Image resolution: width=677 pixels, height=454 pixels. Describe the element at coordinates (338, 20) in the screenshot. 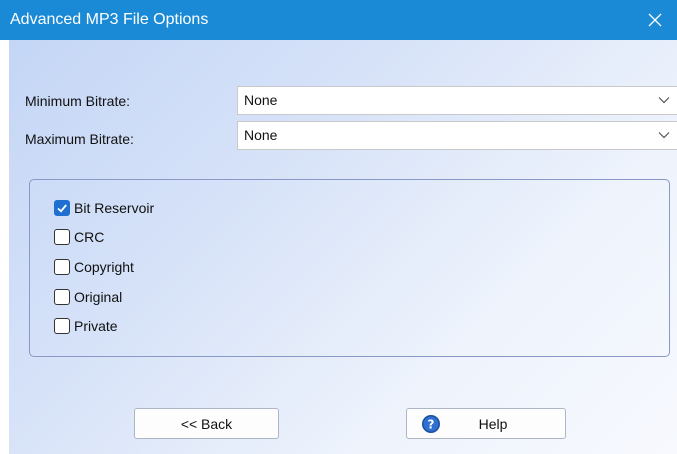

I see `title-bar: Advanced MP3 File Options` at that location.